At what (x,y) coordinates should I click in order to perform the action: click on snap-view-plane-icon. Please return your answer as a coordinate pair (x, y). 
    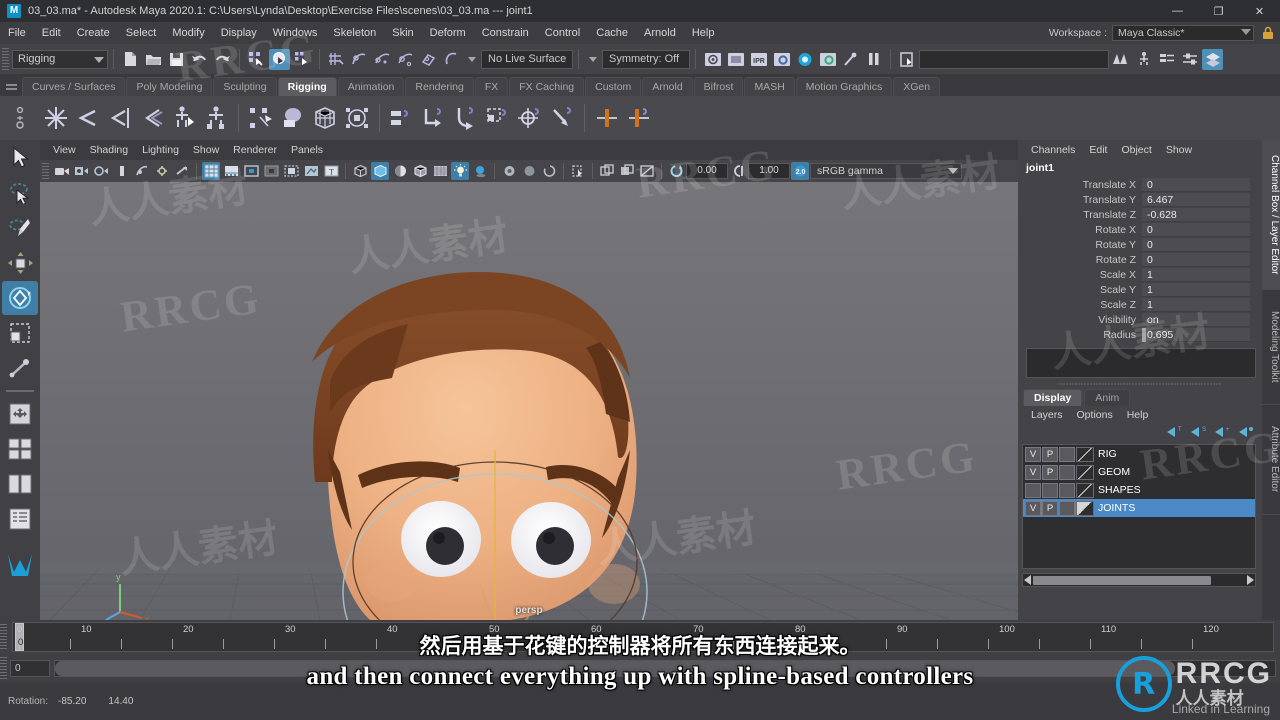
    Looking at the image, I should click on (428, 59).